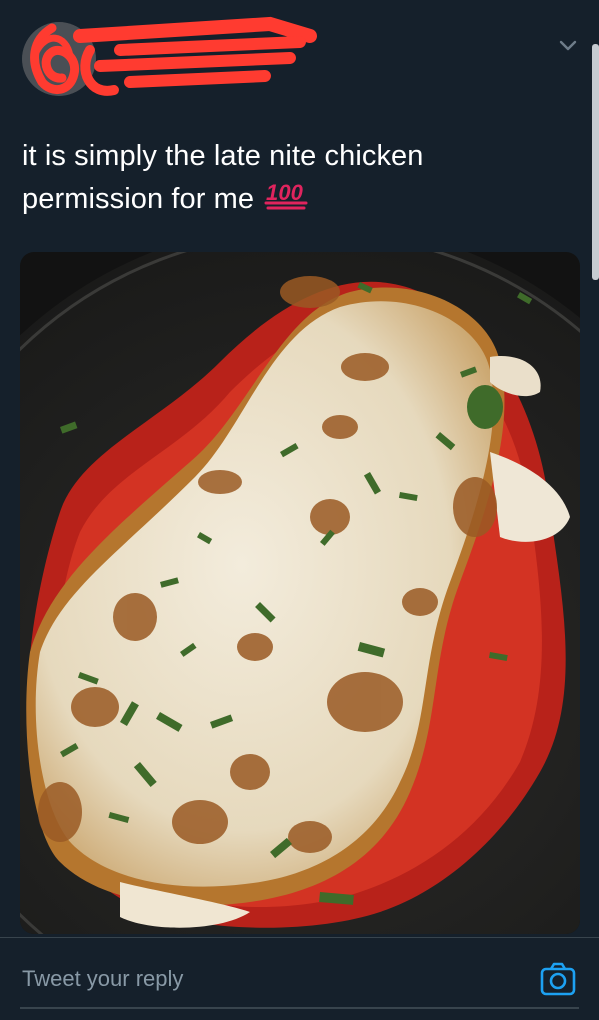  I want to click on reply-divider, so click(299, 937).